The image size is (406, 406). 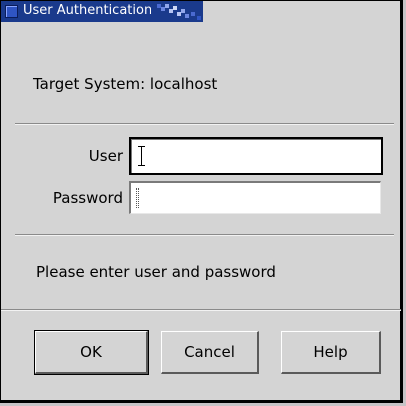 What do you see at coordinates (141, 156) in the screenshot?
I see `text-cursor-icon` at bounding box center [141, 156].